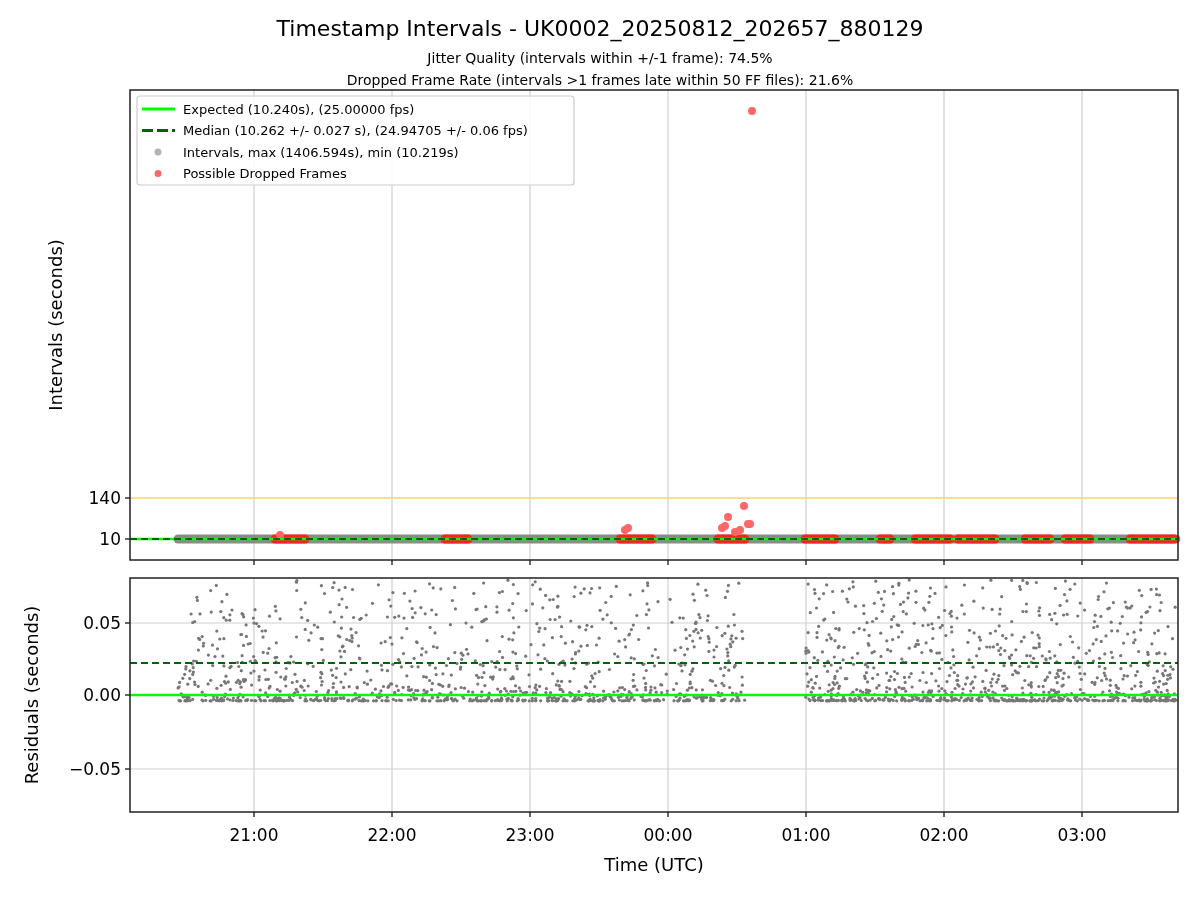 This screenshot has height=900, width=1200. Describe the element at coordinates (654, 864) in the screenshot. I see `axis-label: Time (UTC)` at that location.